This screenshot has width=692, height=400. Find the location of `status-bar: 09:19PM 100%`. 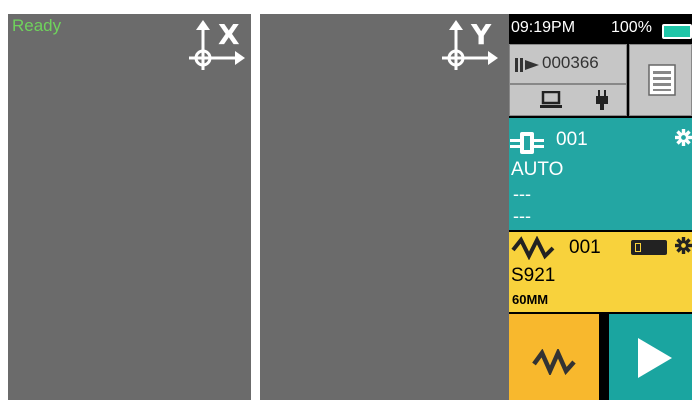

status-bar: 09:19PM 100% is located at coordinates (600, 28).